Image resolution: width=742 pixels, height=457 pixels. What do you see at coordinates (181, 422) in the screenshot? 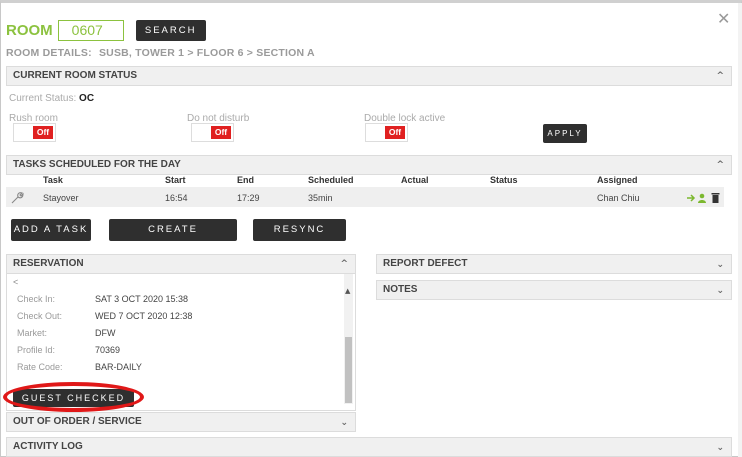
I see `out-of-order-header: OUT OF ORDER / SERVICE ⌄` at bounding box center [181, 422].